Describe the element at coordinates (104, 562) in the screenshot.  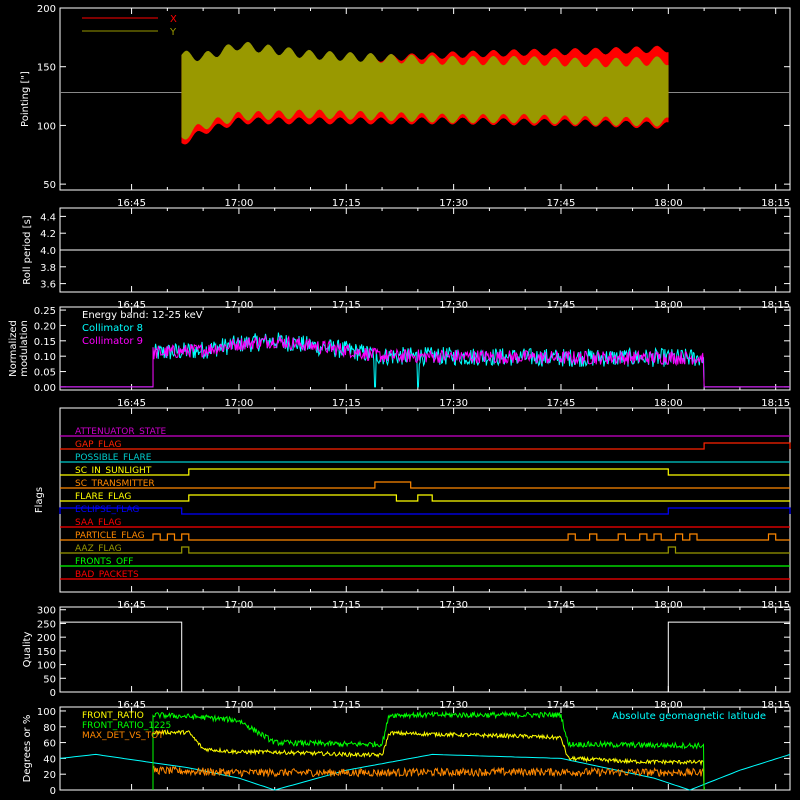
I see `flag-label-fronts-off: FRONTS_OFF` at that location.